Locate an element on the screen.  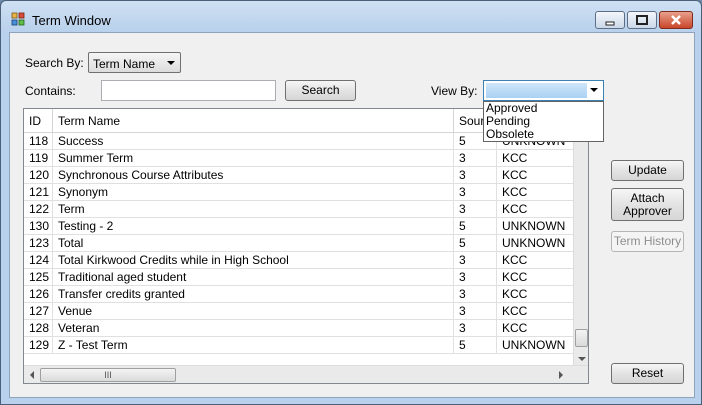
table-row: 127Venue3KCCi is located at coordinates (306, 311).